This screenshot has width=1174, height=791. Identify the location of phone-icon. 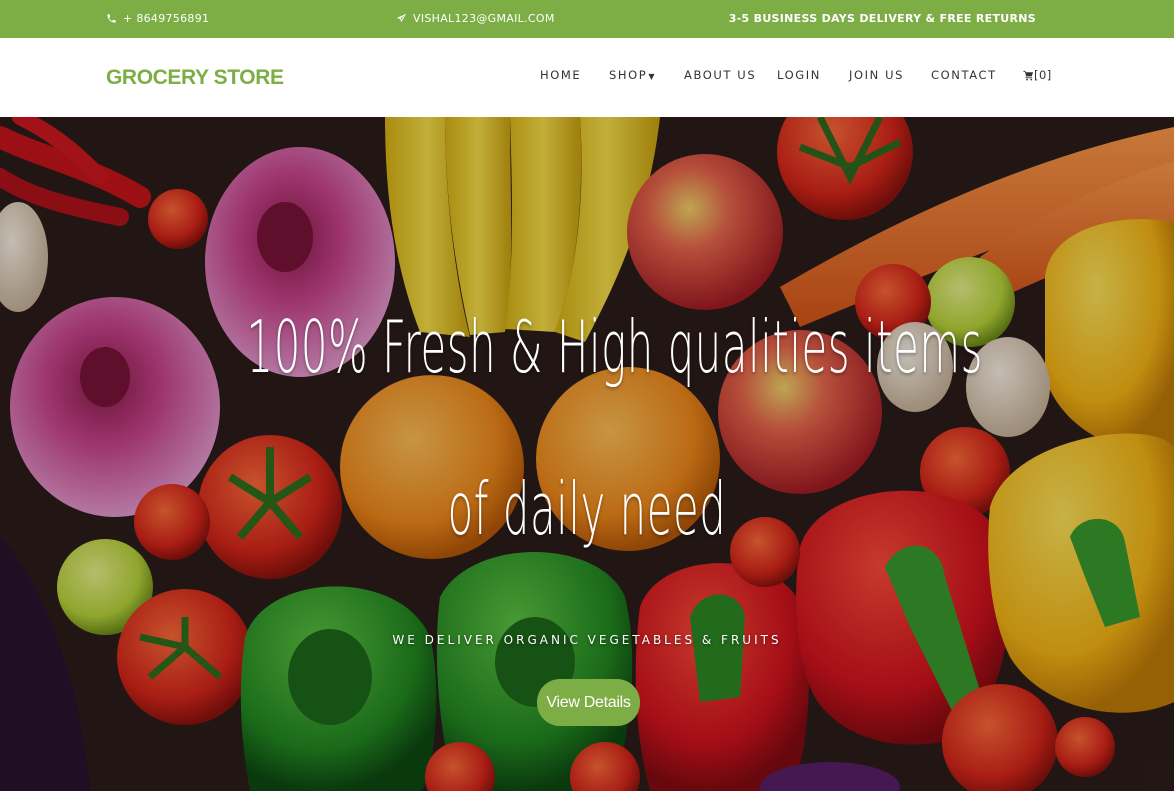
(111, 18).